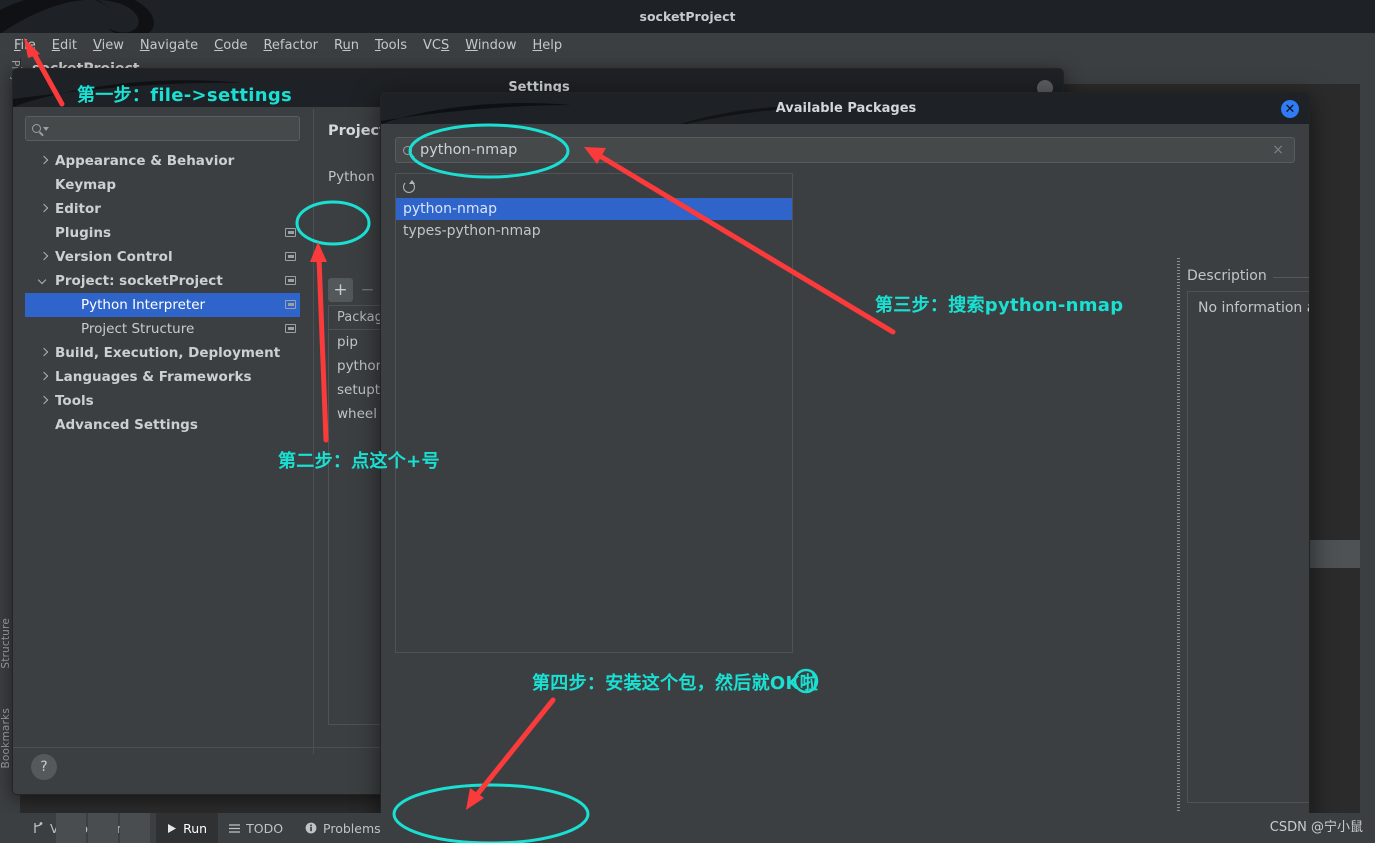  I want to click on description-box: No information available, so click(1248, 547).